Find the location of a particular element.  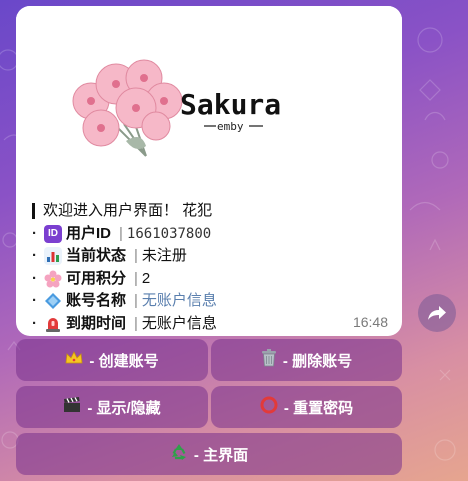

toggle-visibility-button: - 显示/隐藏 is located at coordinates (112, 407).